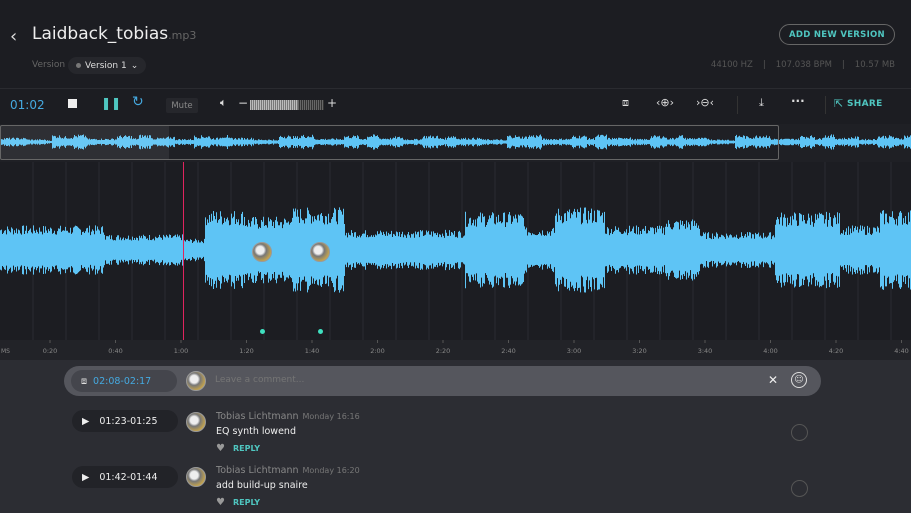 The width and height of the screenshot is (911, 513). I want to click on timeline-tick-label: 1:00, so click(181, 351).